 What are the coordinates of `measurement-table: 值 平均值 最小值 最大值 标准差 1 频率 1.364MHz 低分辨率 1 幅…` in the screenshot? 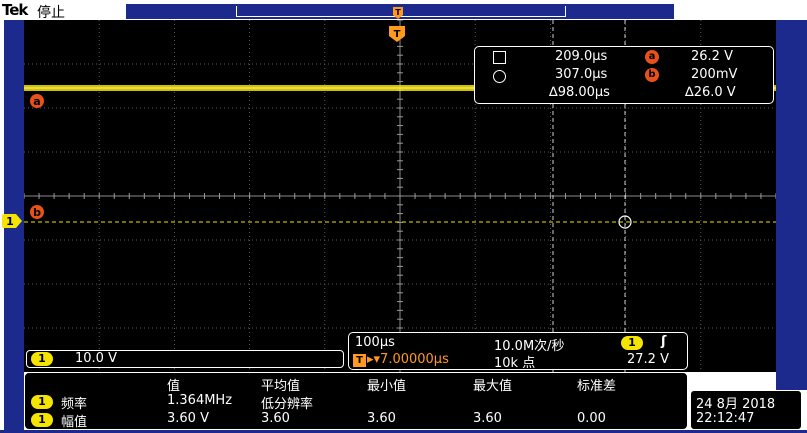 It's located at (356, 401).